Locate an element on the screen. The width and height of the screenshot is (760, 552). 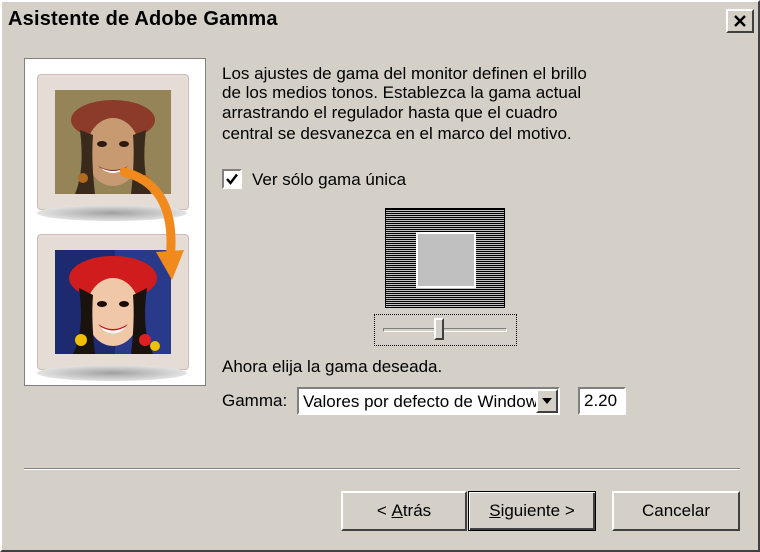
monitor-shadow is located at coordinates (112, 373).